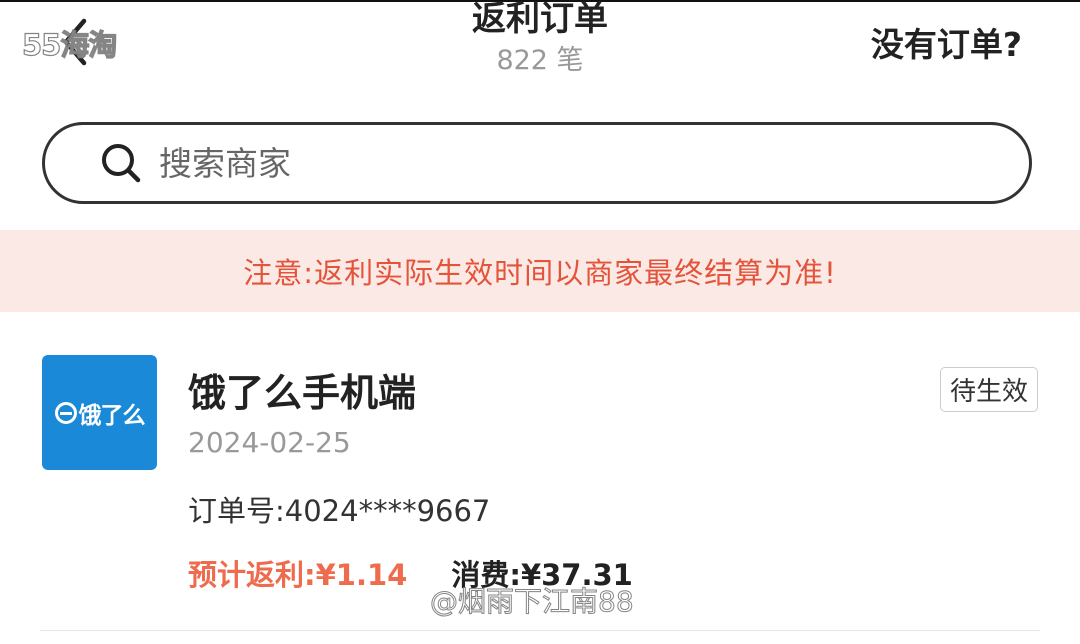  Describe the element at coordinates (410, 573) in the screenshot. I see `amount-row: 预计返利:¥1.14 消费:¥37.31` at that location.